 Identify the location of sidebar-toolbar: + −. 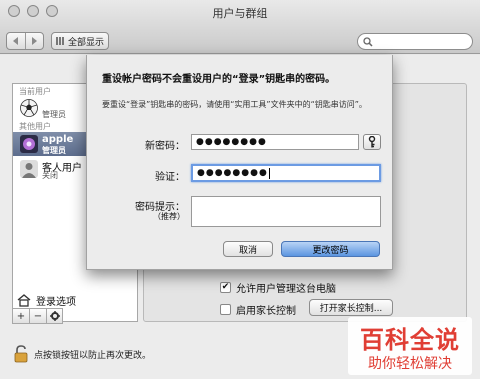
(75, 316).